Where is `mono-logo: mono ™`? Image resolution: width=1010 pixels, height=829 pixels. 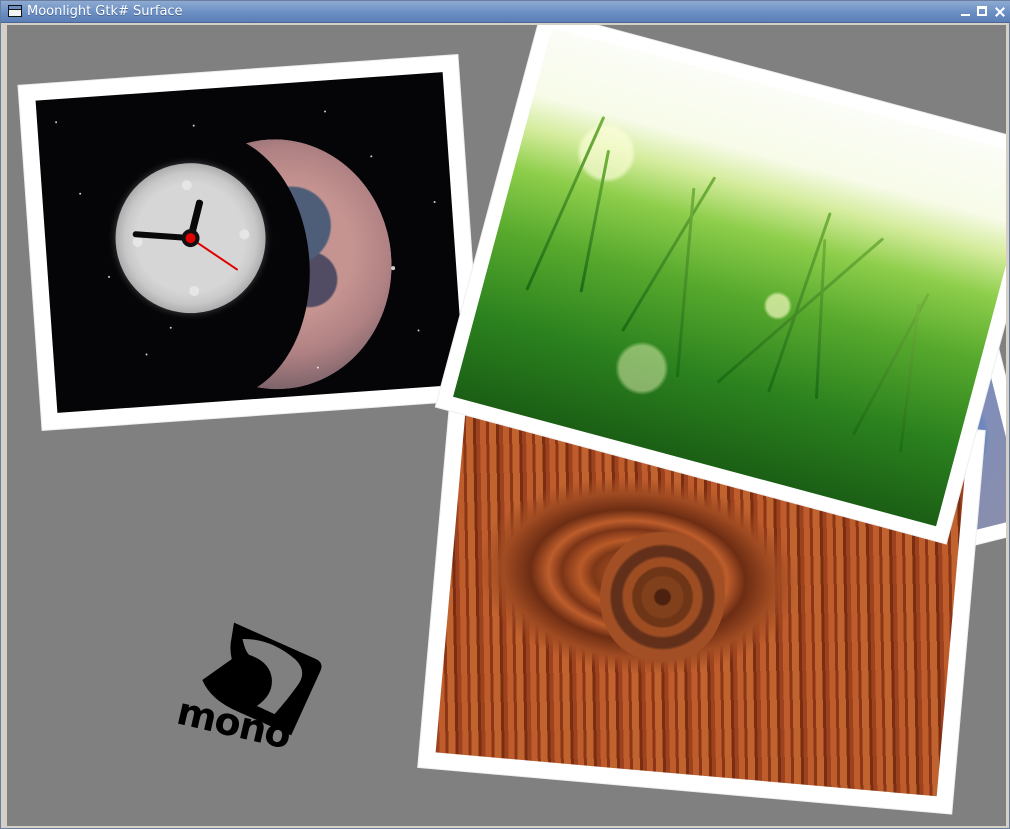
mono-logo: mono ™ is located at coordinates (249, 700).